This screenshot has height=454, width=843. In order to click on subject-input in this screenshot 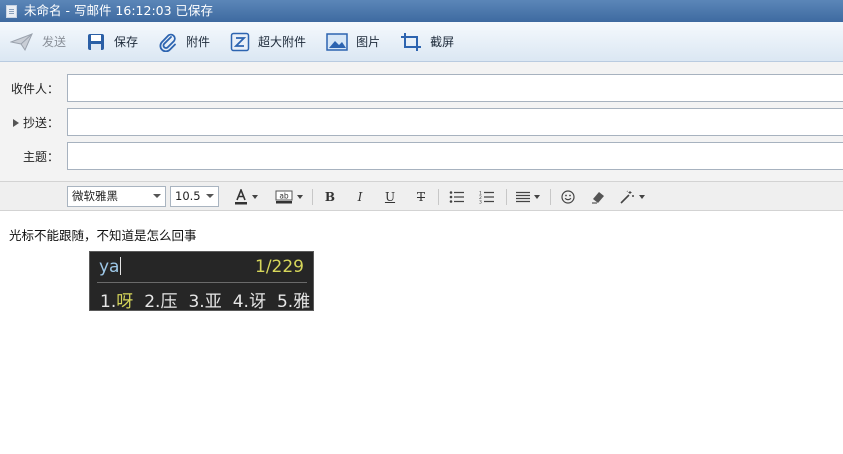, I will do `click(455, 156)`.